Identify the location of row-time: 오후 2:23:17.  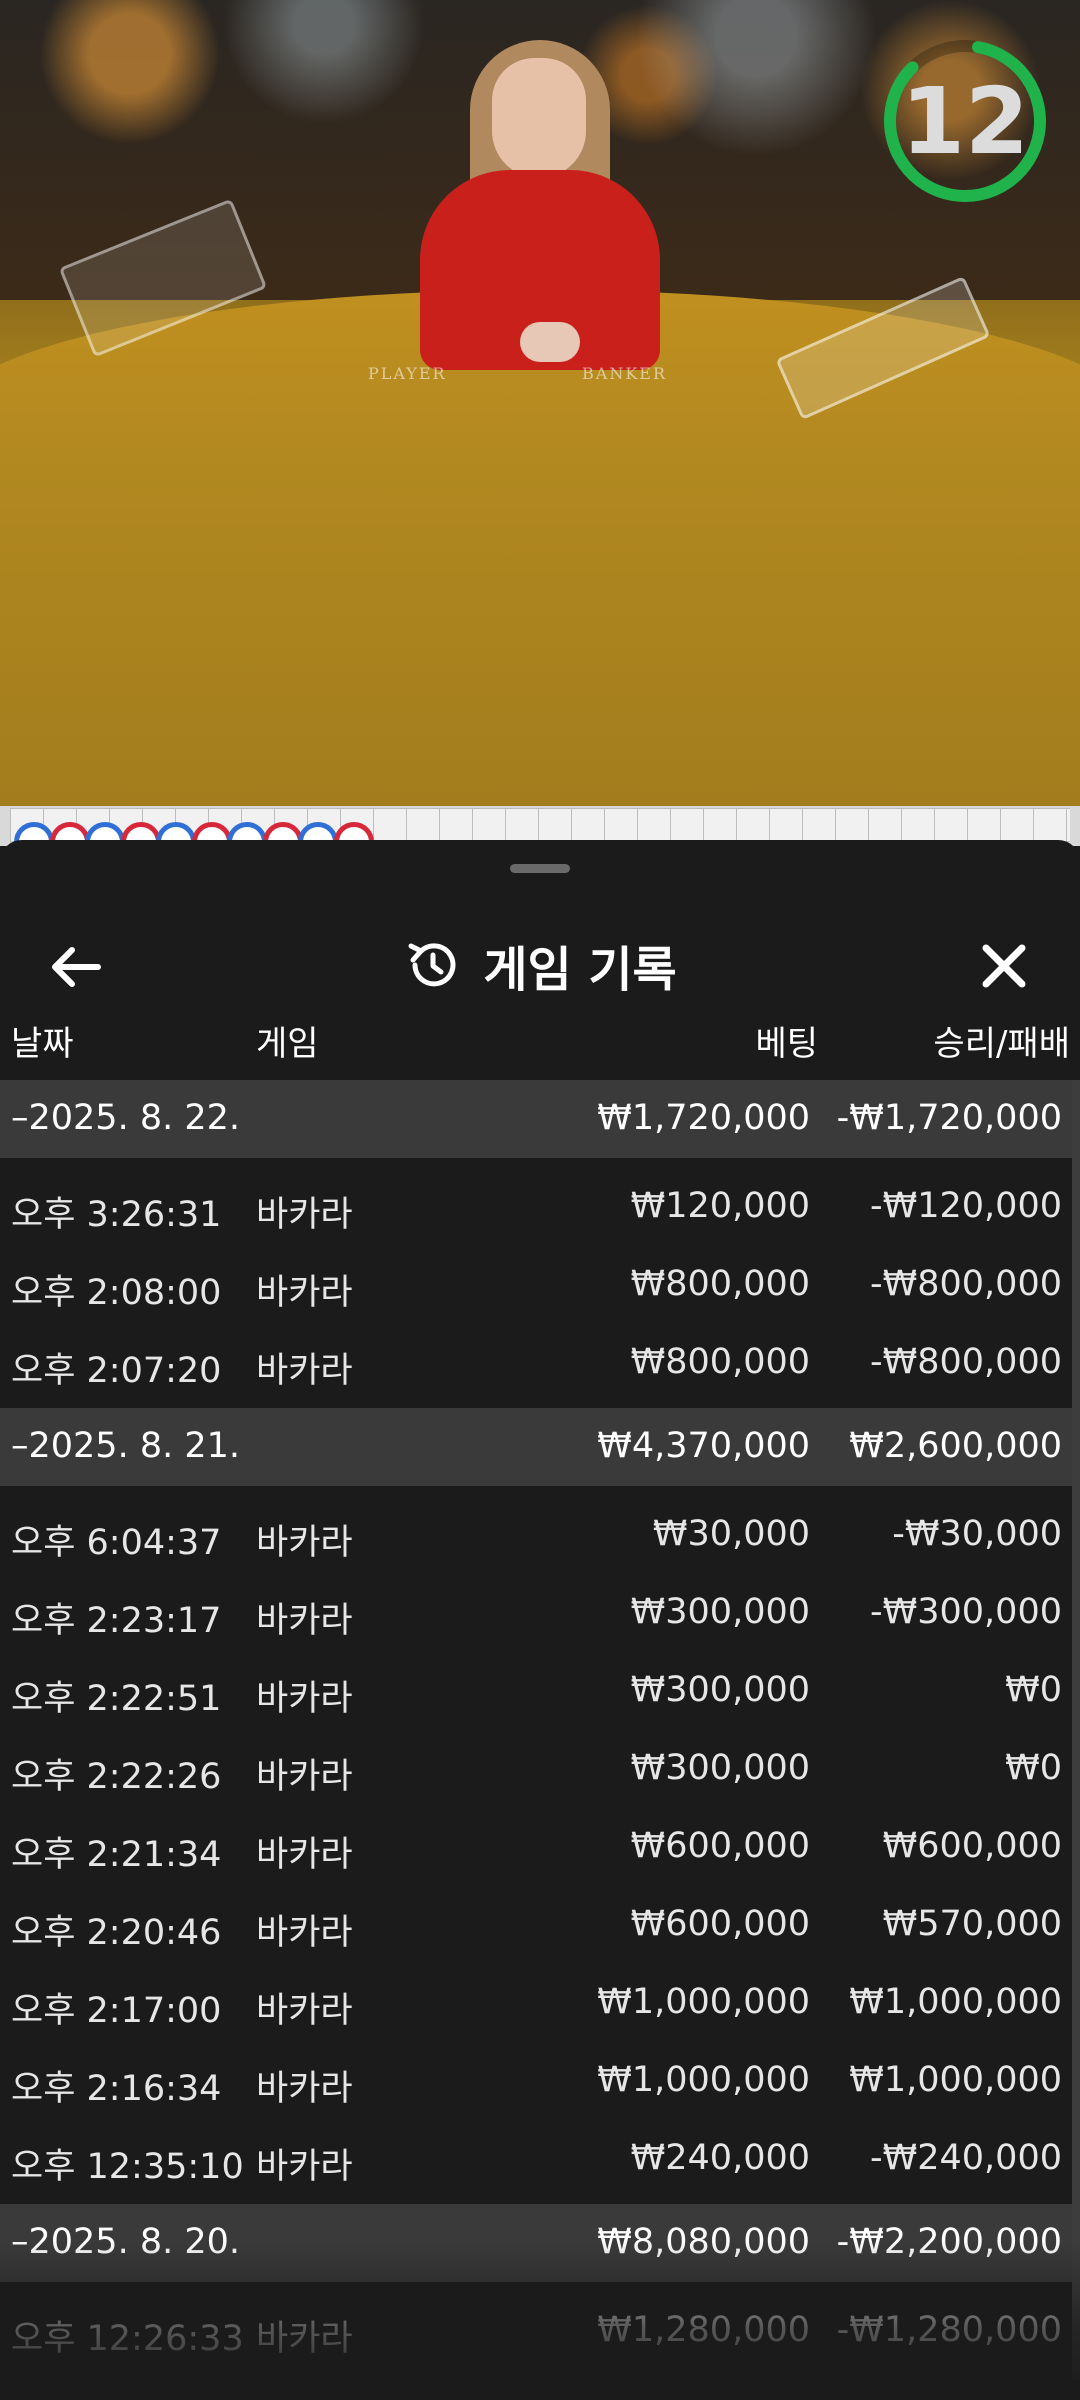
(116, 1621).